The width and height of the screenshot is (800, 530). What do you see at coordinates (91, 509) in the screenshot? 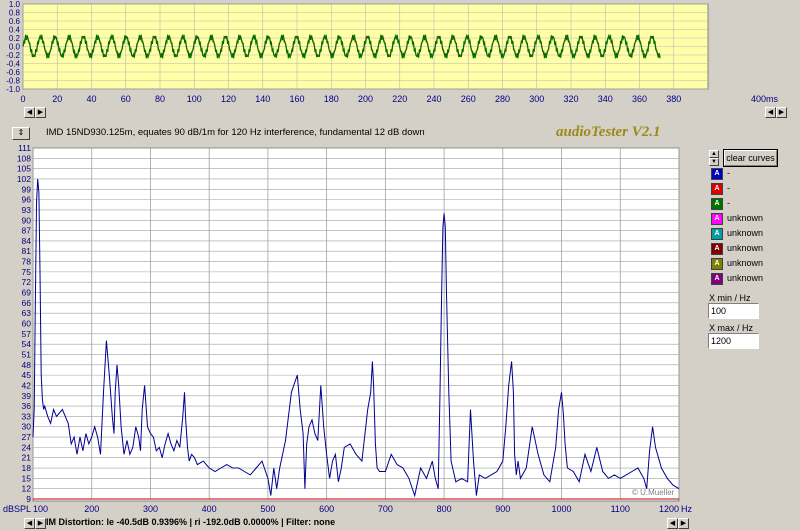
I see `spectrum-x-tick-label: 200` at bounding box center [91, 509].